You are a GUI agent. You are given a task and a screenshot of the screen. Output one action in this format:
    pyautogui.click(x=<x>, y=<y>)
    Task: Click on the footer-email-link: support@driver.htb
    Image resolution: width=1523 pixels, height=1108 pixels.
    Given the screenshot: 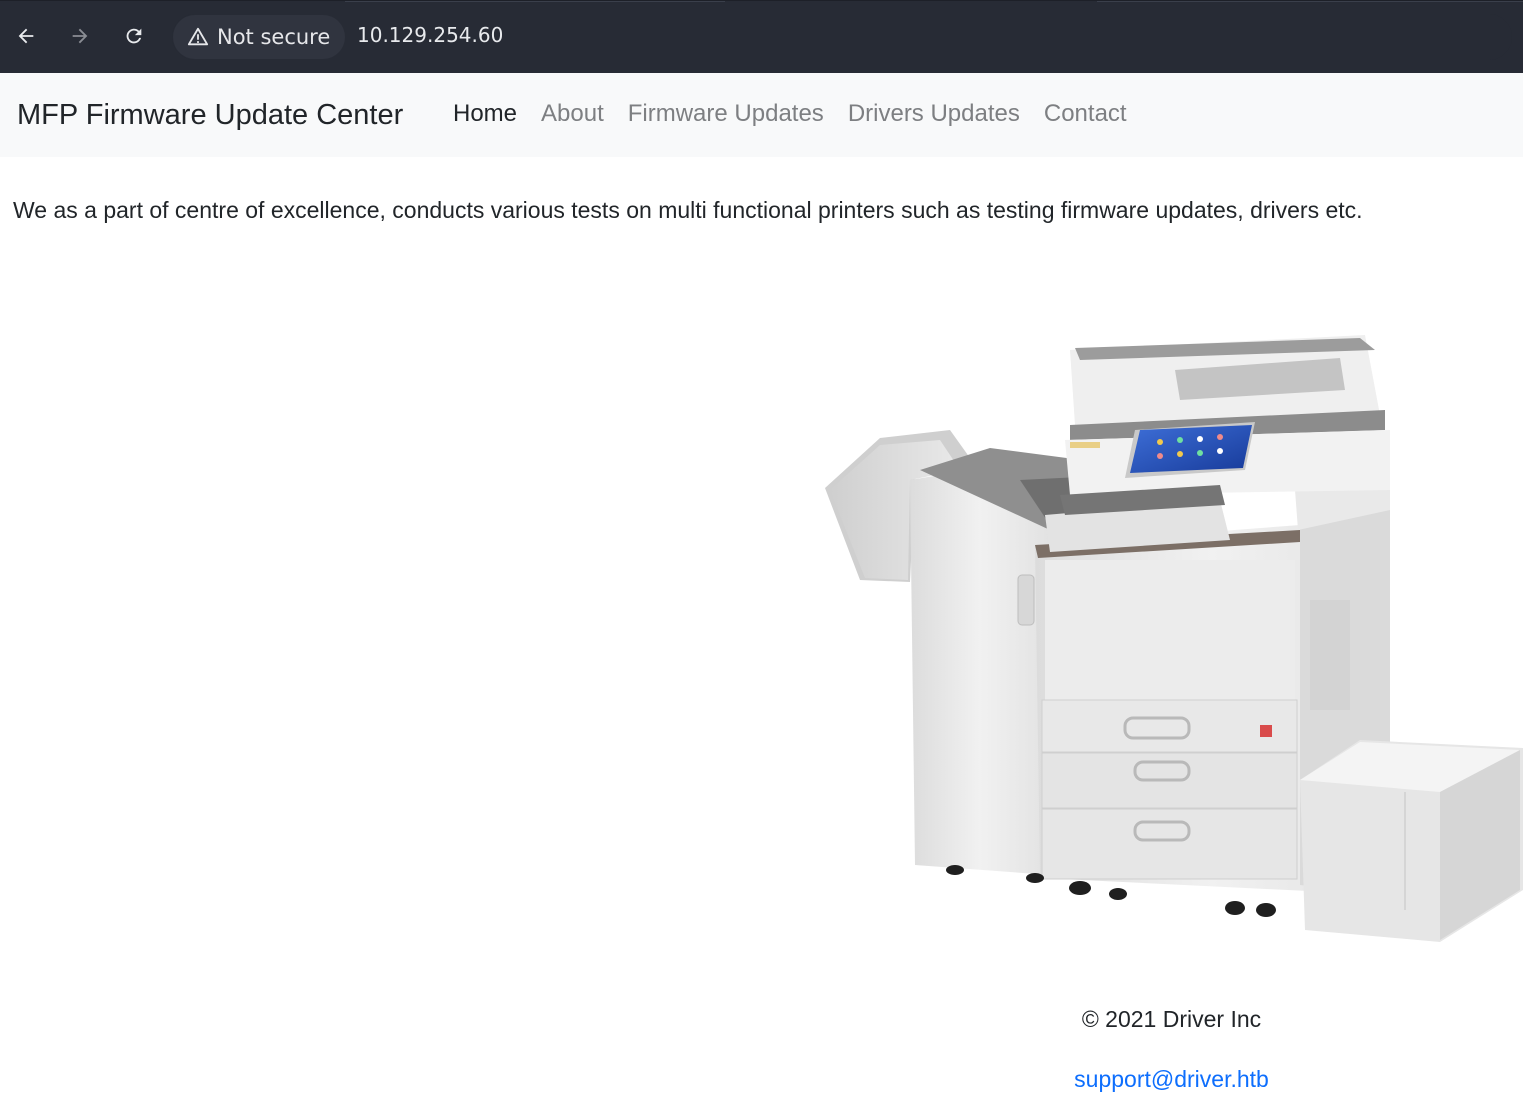 What is the action you would take?
    pyautogui.click(x=761, y=1079)
    